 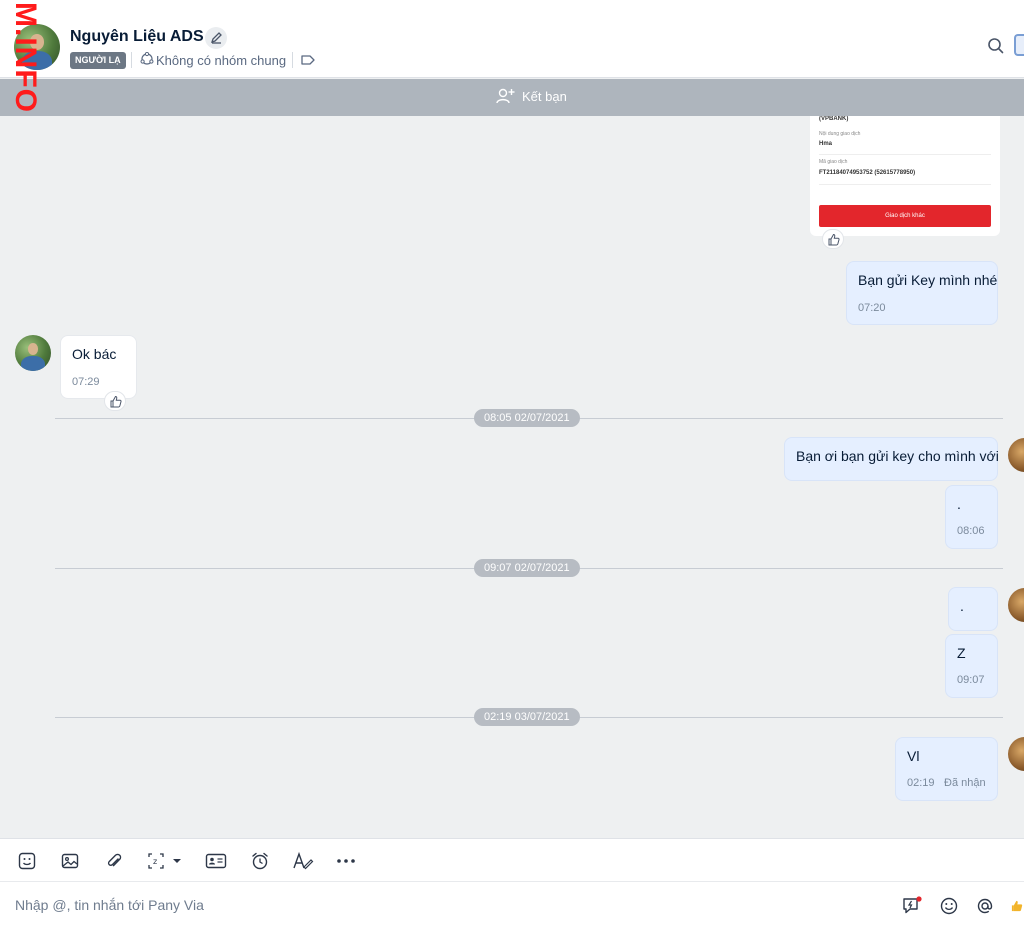 What do you see at coordinates (137, 37) in the screenshot?
I see `contact-name: Nguyên Liệu ADS` at bounding box center [137, 37].